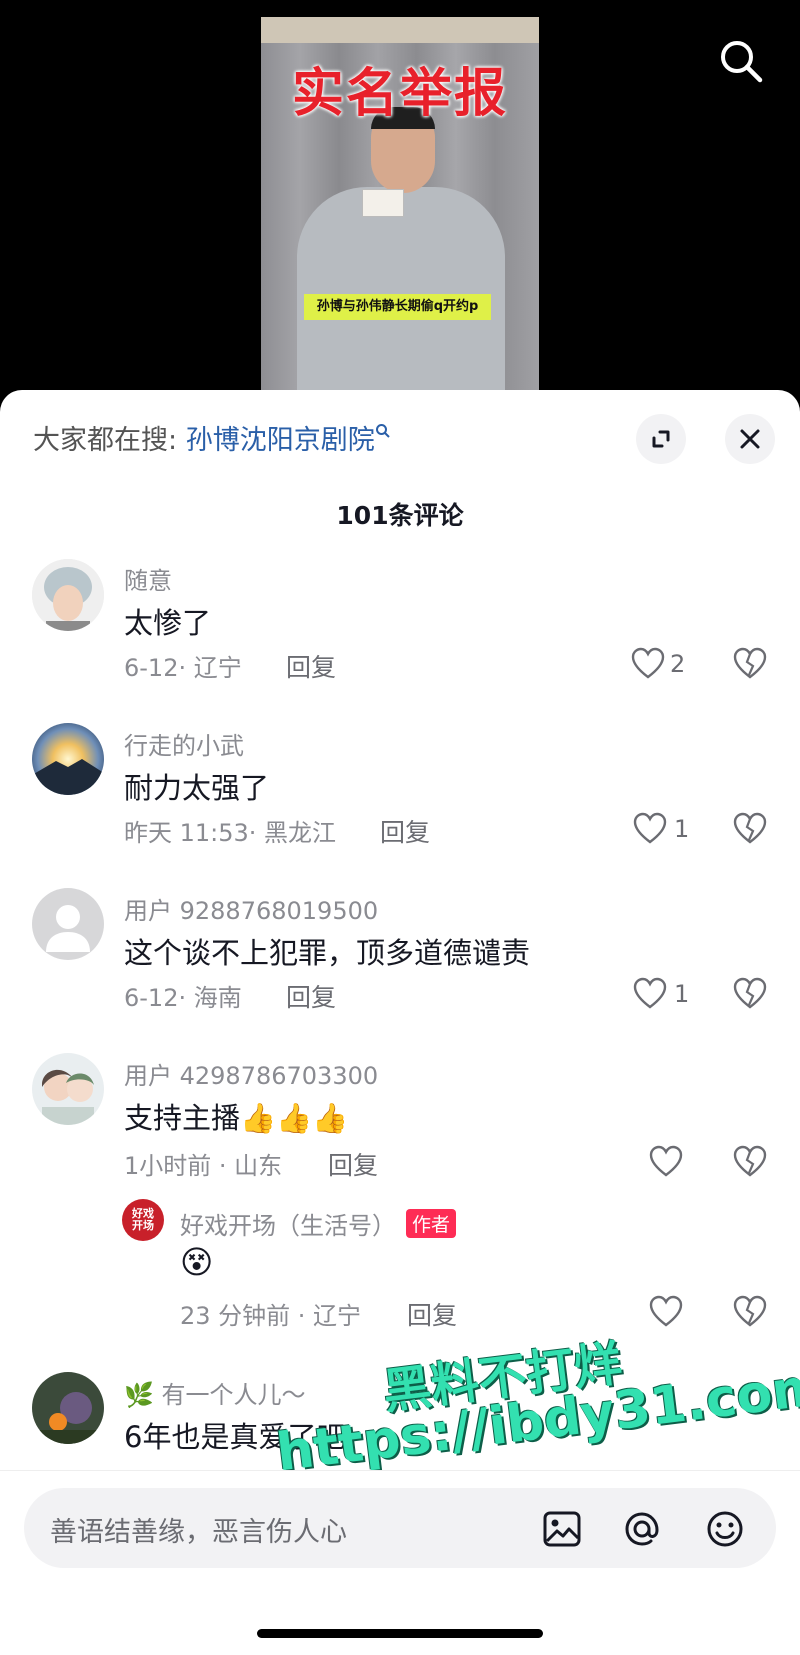  What do you see at coordinates (741, 61) in the screenshot?
I see `search-icon` at bounding box center [741, 61].